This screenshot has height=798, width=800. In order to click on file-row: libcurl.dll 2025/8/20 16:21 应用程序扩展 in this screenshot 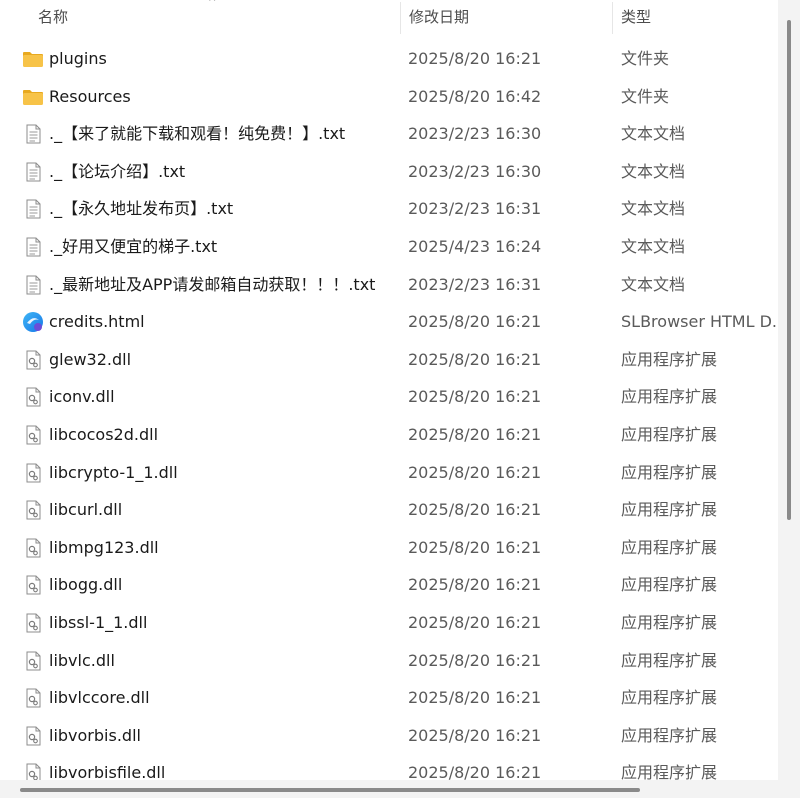, I will do `click(389, 510)`.